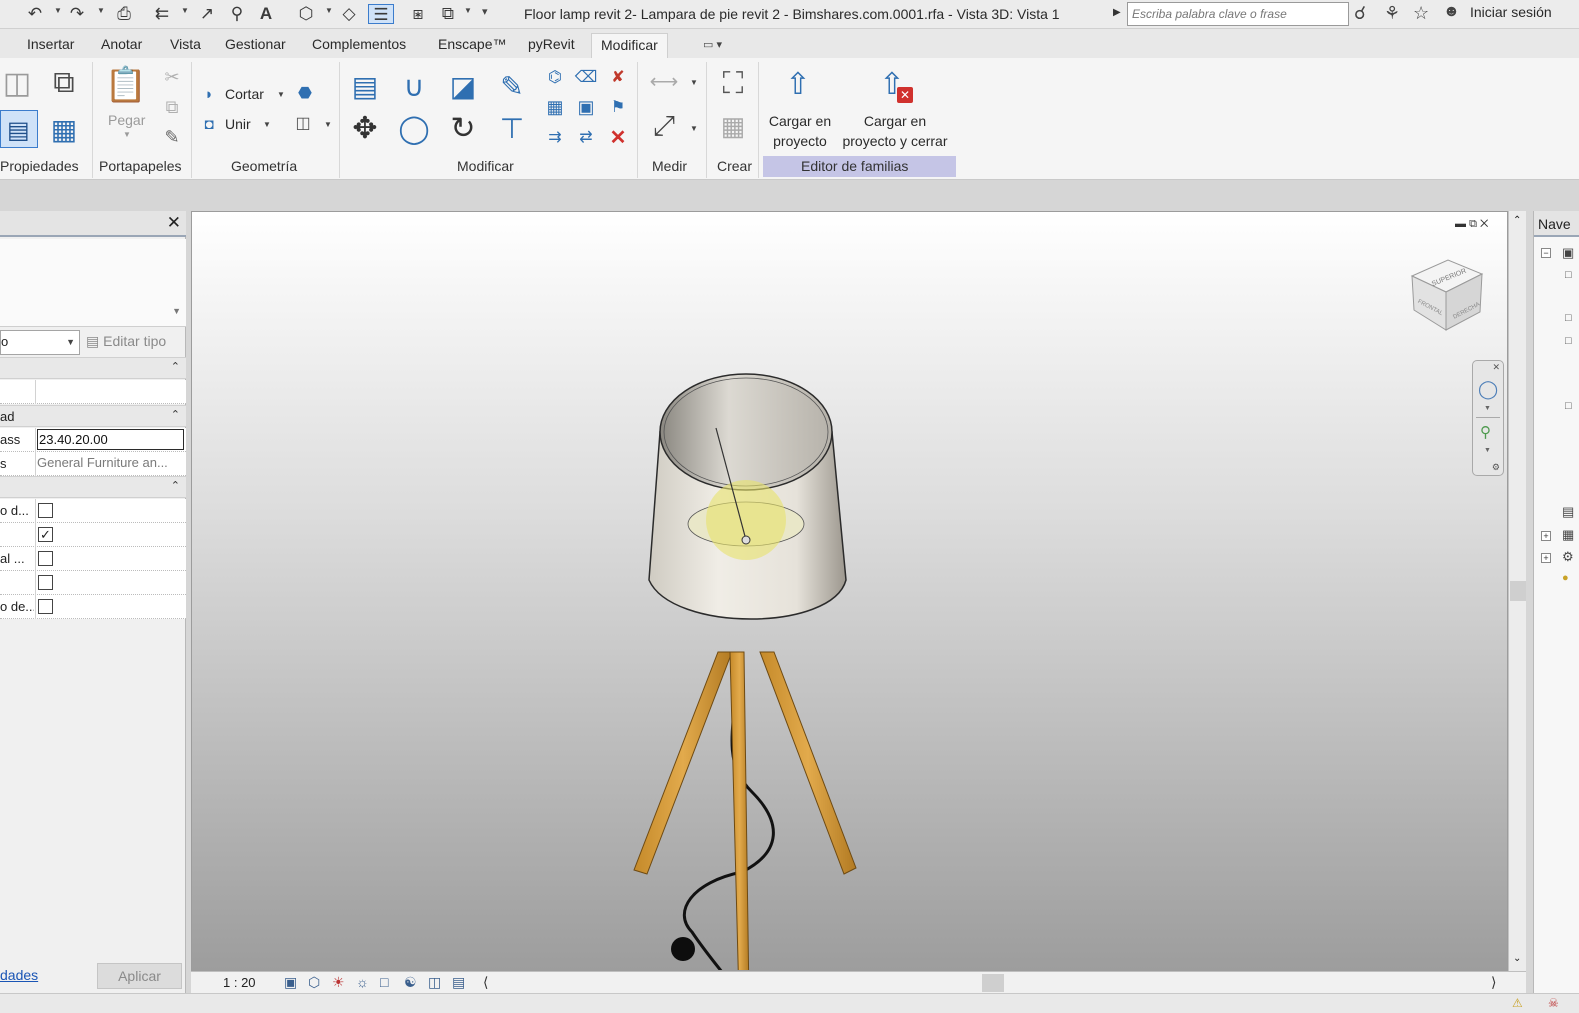 The image size is (1579, 1013). What do you see at coordinates (110, 439) in the screenshot?
I see `omniclass-number-field: 23.40.20.00` at bounding box center [110, 439].